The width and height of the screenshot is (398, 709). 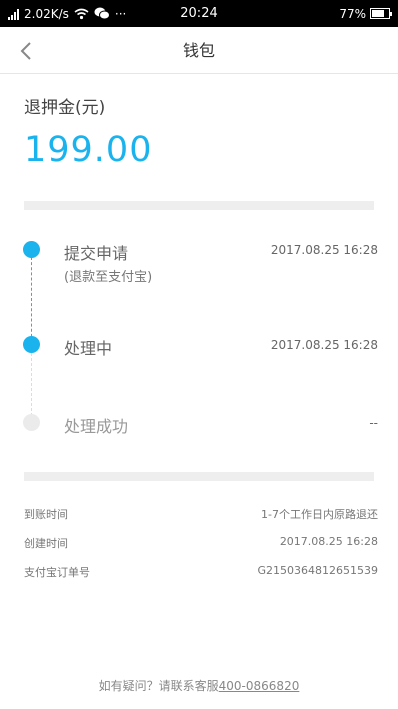 What do you see at coordinates (201, 545) in the screenshot?
I see `detail-row: 创建时间 2017.08.25 16:28` at bounding box center [201, 545].